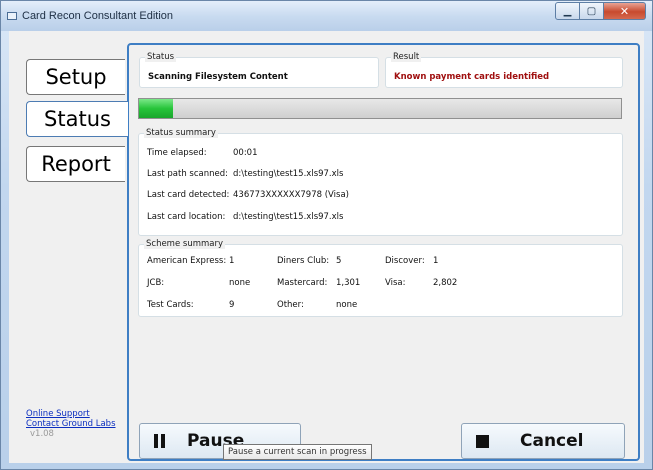 This screenshot has height=470, width=653. I want to click on sidebar-links: Online Support Contact Ground Labs v1.08, so click(71, 424).